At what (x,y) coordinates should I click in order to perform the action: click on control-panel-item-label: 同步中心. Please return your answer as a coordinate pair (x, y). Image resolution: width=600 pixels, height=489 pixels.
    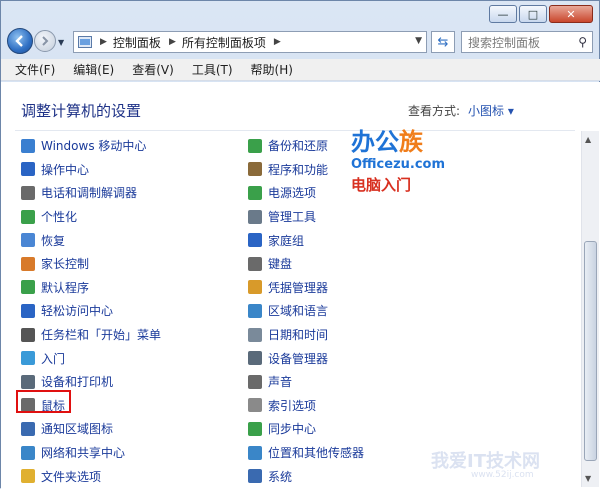
    Looking at the image, I should click on (292, 429).